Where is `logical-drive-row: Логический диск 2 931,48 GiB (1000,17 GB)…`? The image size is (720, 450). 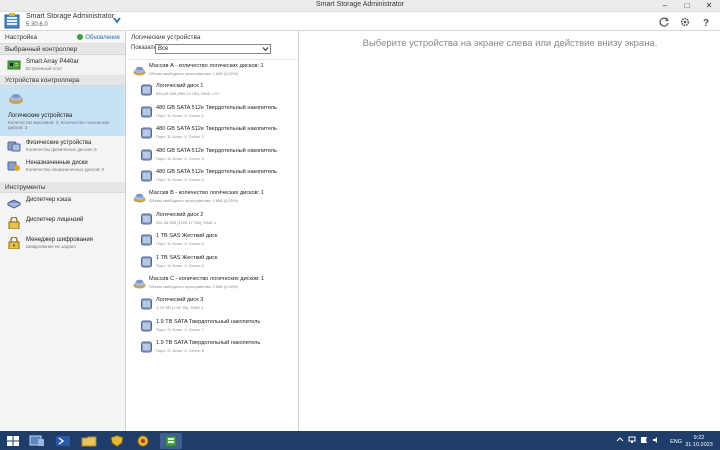
logical-drive-row: Логический диск 2 931,48 GiB (1000,17 GB)… is located at coordinates (212, 219).